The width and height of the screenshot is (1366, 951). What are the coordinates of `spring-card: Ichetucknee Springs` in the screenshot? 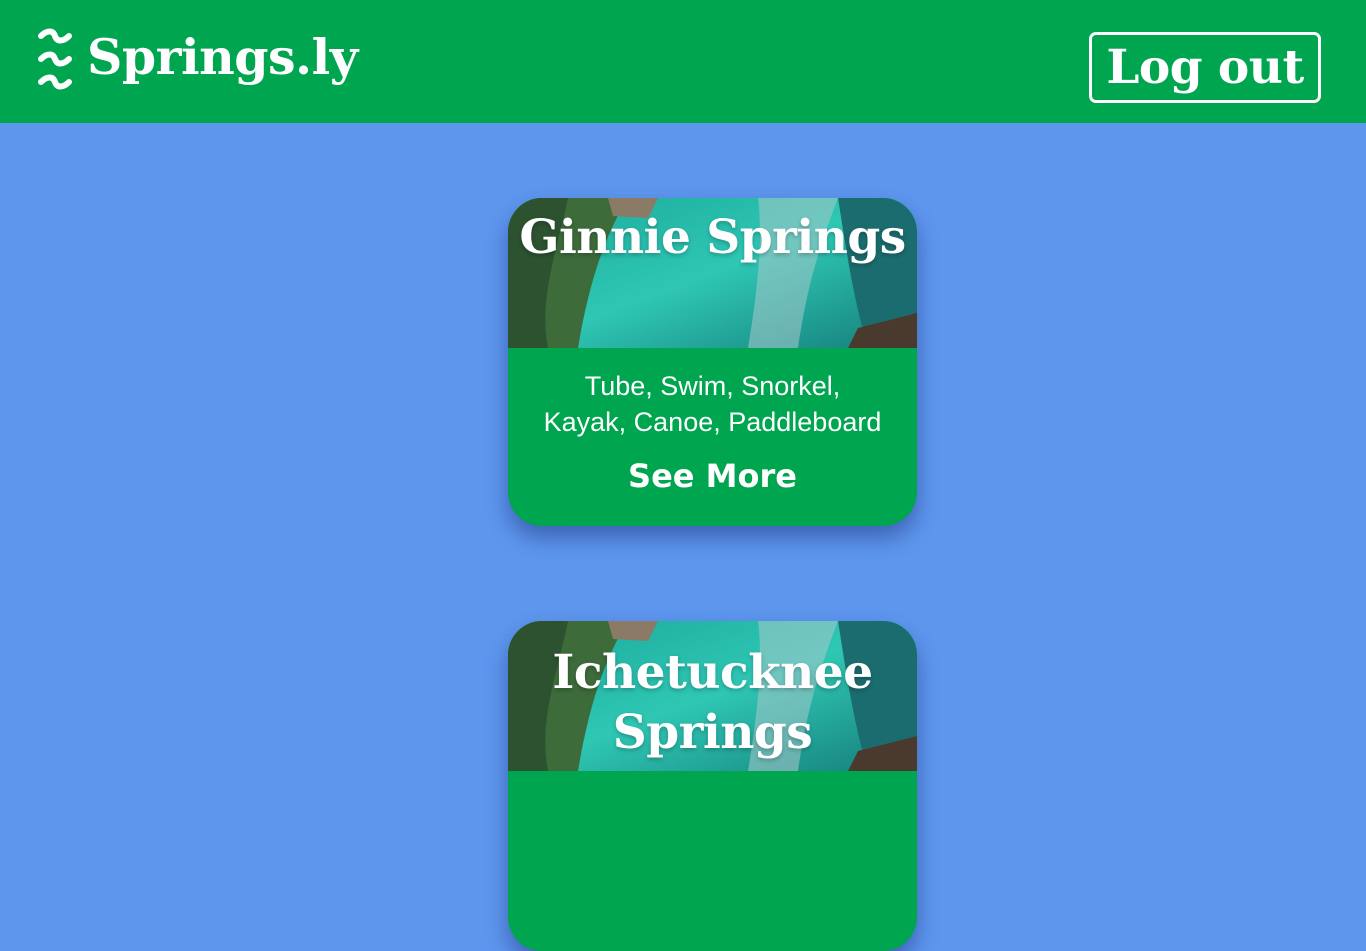 It's located at (712, 786).